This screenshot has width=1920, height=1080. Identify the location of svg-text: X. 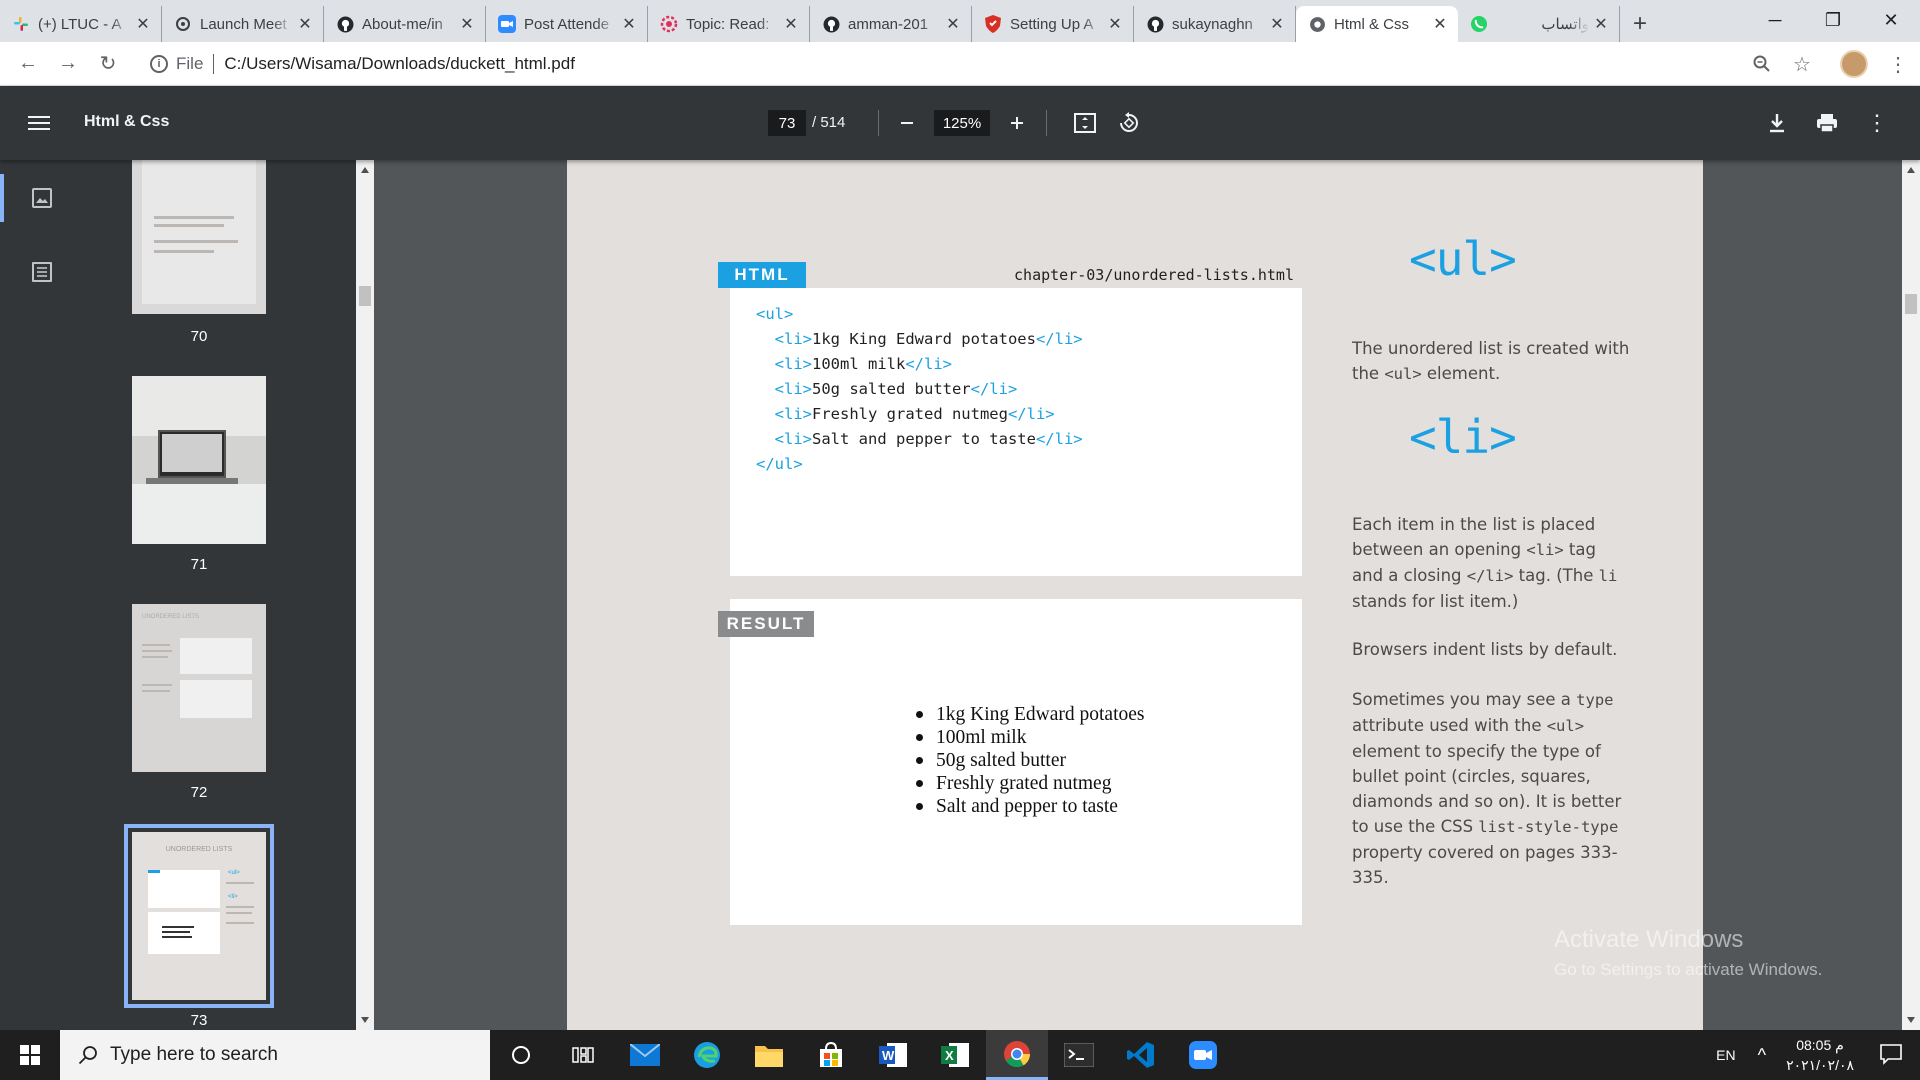
(949, 1055).